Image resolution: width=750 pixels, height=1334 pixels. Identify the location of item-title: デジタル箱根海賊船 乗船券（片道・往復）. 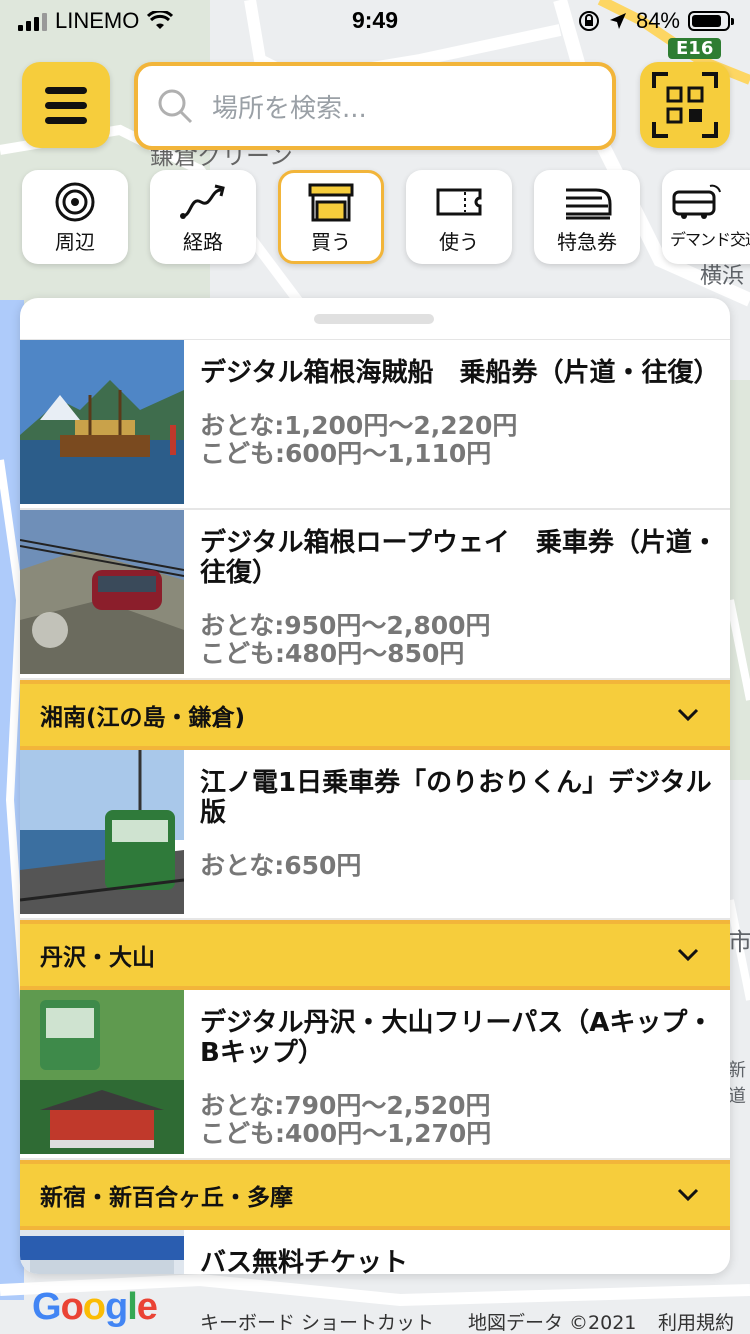
(460, 373).